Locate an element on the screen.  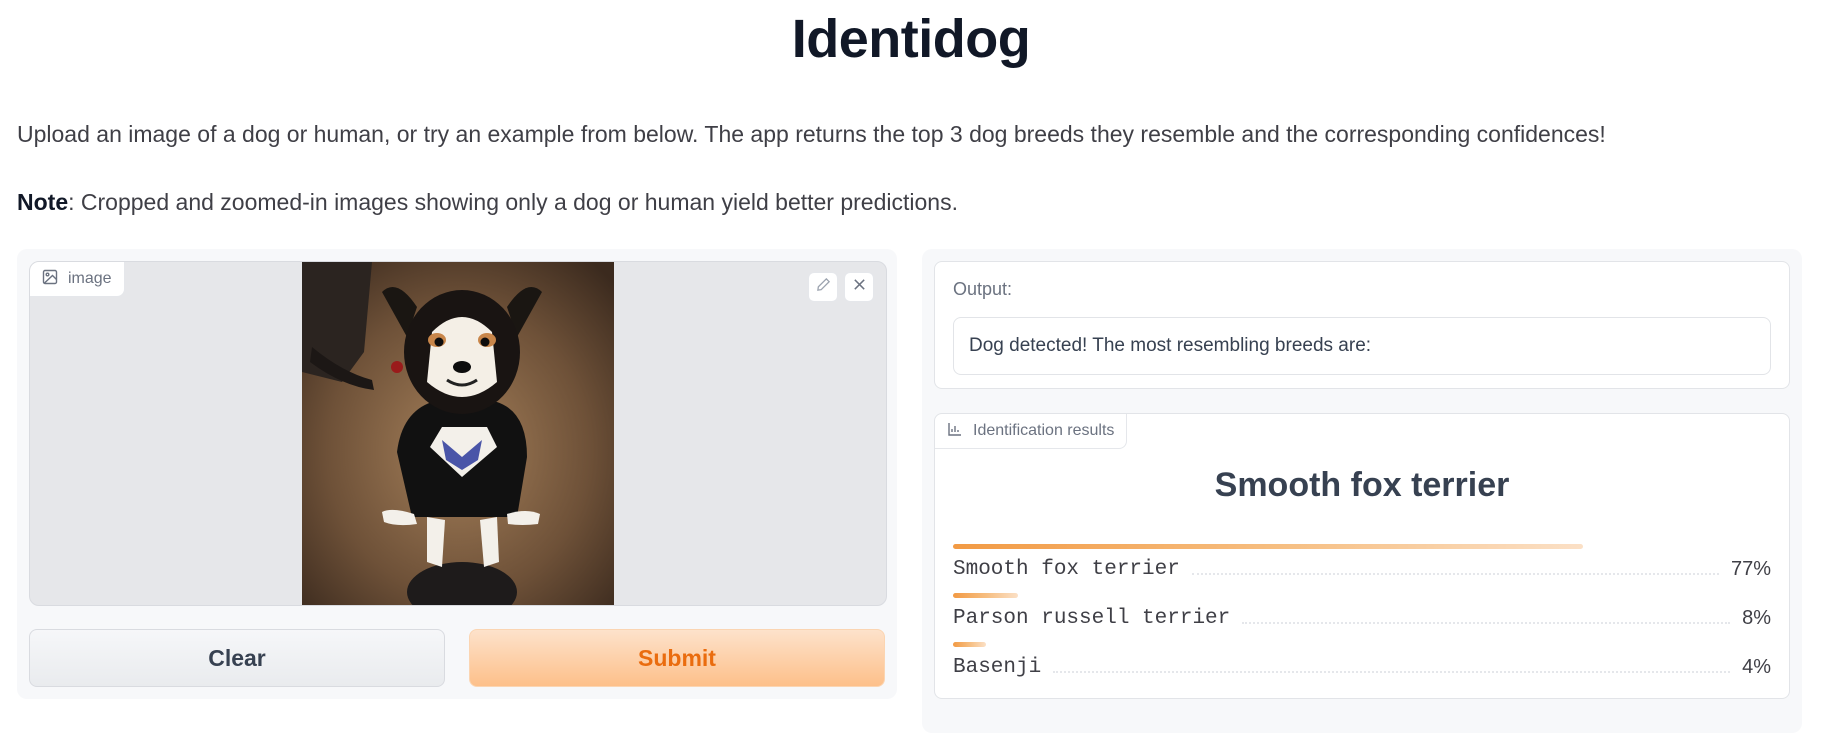
results-label-tab: Identification results is located at coordinates (1031, 431).